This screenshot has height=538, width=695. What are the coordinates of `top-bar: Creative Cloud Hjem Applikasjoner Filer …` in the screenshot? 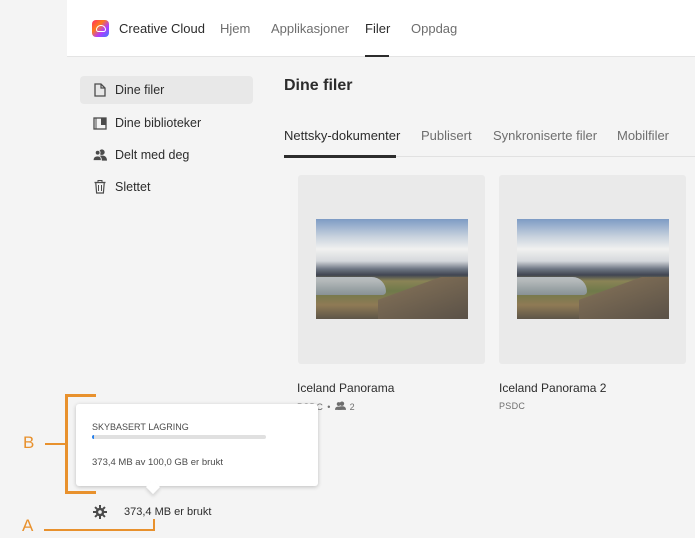 It's located at (381, 28).